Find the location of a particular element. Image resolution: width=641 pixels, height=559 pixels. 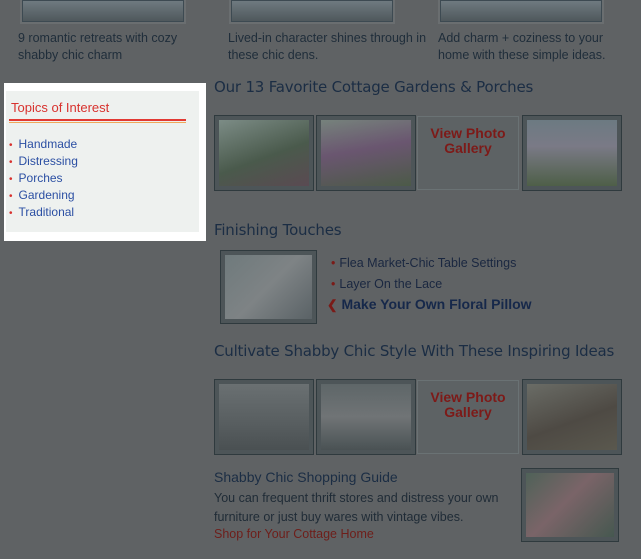

topic-traditional: • Traditional is located at coordinates (41, 213).